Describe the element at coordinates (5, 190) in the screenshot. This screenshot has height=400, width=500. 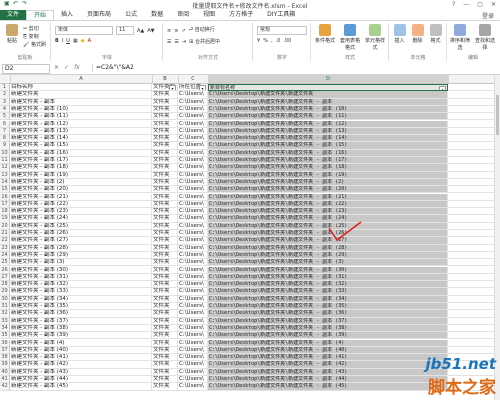
I see `row-number: 15` at that location.